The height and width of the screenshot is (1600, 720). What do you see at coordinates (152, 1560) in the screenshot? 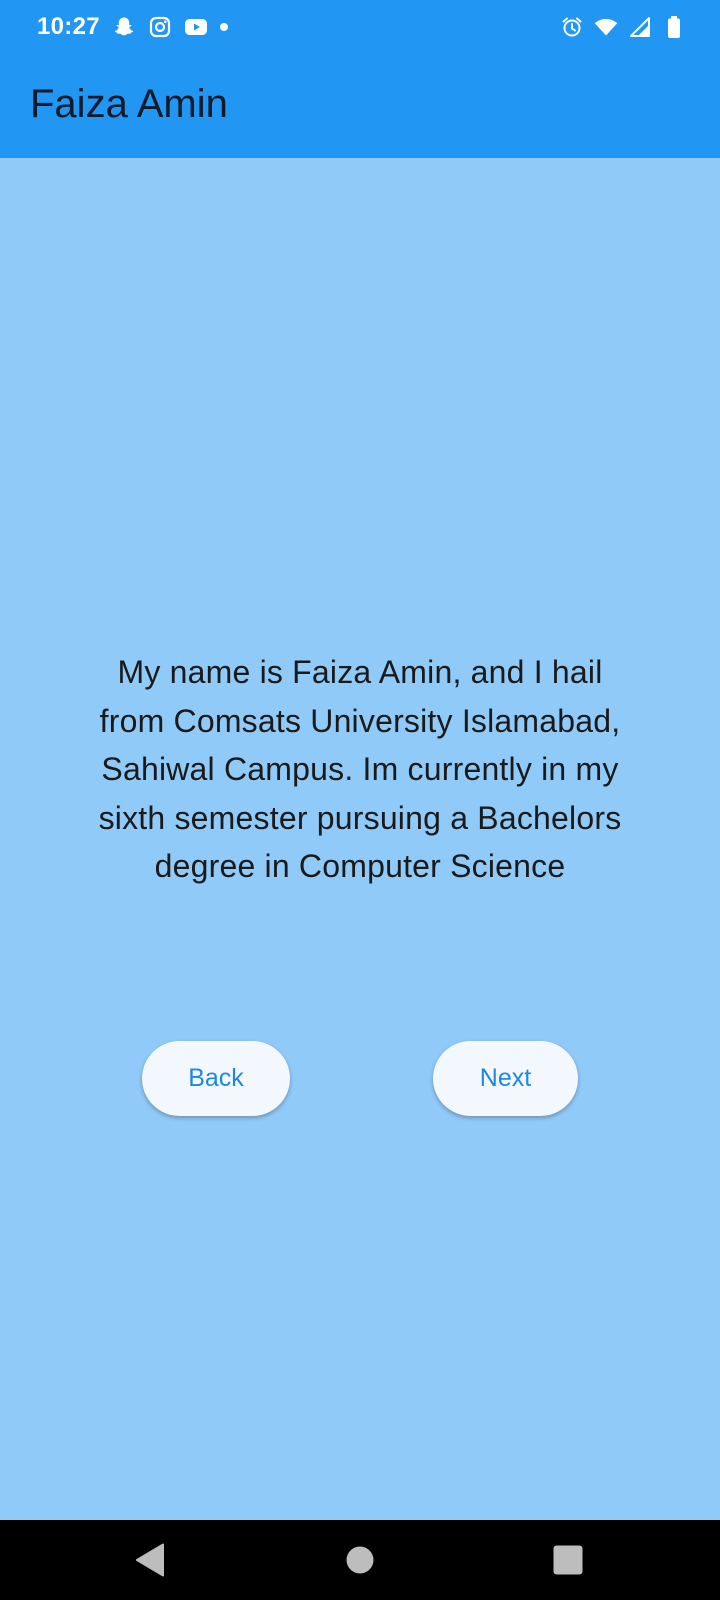
I see `back-triangle-icon` at bounding box center [152, 1560].